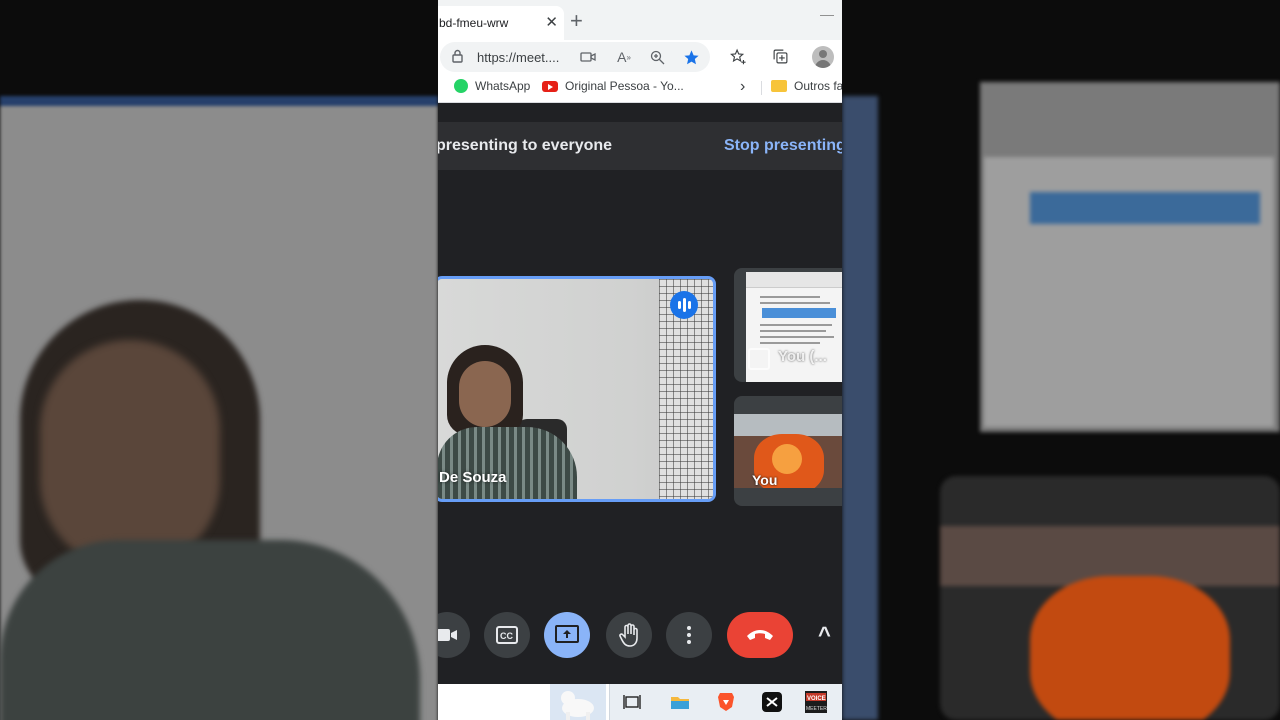  What do you see at coordinates (576, 21) in the screenshot?
I see `new-tab-icon: +` at bounding box center [576, 21].